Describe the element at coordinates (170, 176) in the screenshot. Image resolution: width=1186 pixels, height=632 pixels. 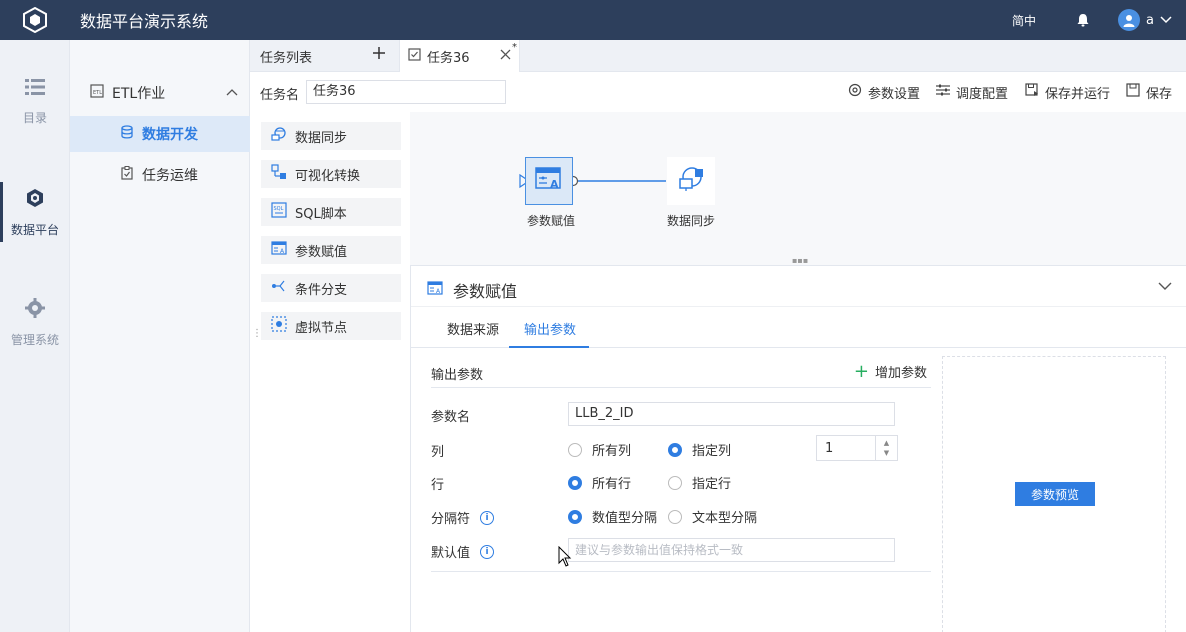
I see `sidebar-item-label: 任务运维` at that location.